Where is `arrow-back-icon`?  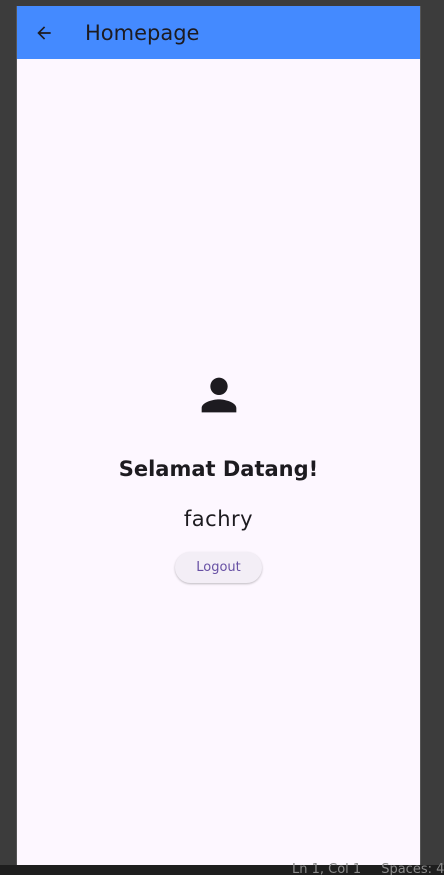
arrow-back-icon is located at coordinates (44, 32).